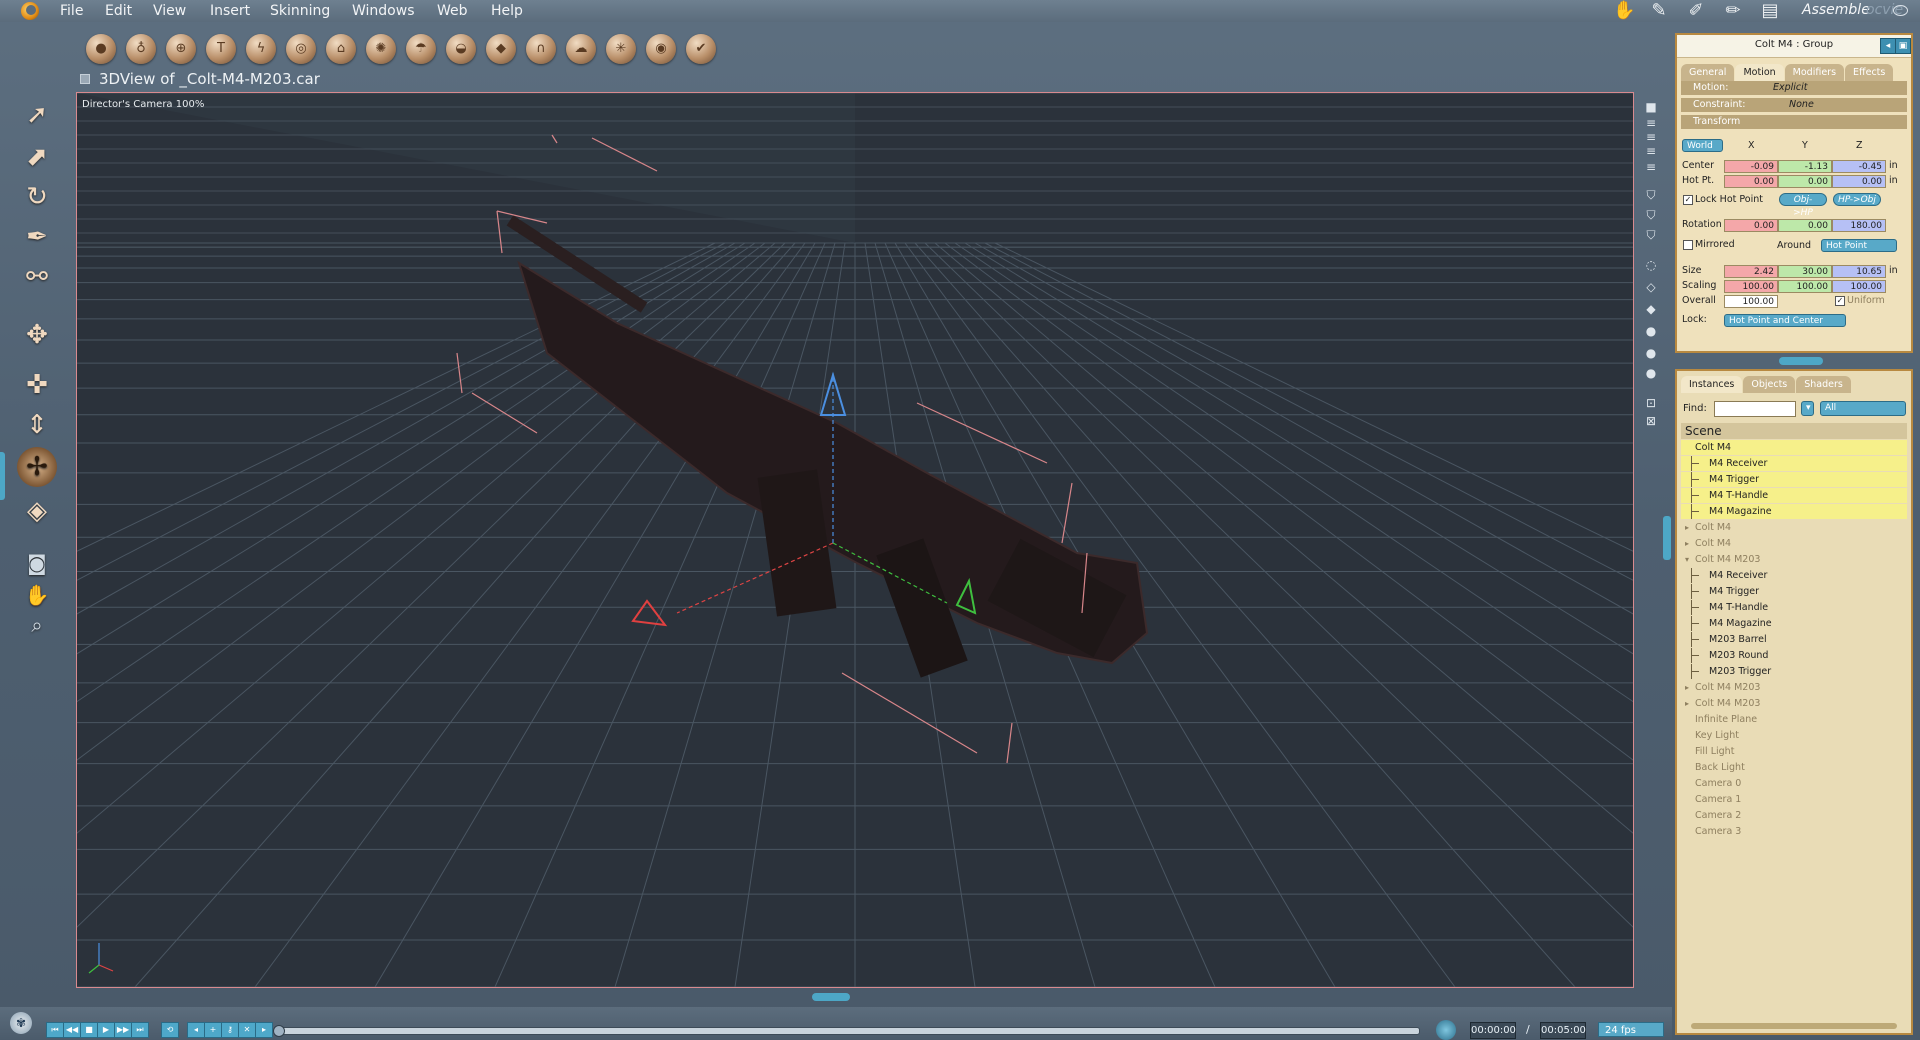 This screenshot has width=1920, height=1040. What do you see at coordinates (1823, 384) in the screenshot?
I see `tab-shaders: Shaders` at bounding box center [1823, 384].